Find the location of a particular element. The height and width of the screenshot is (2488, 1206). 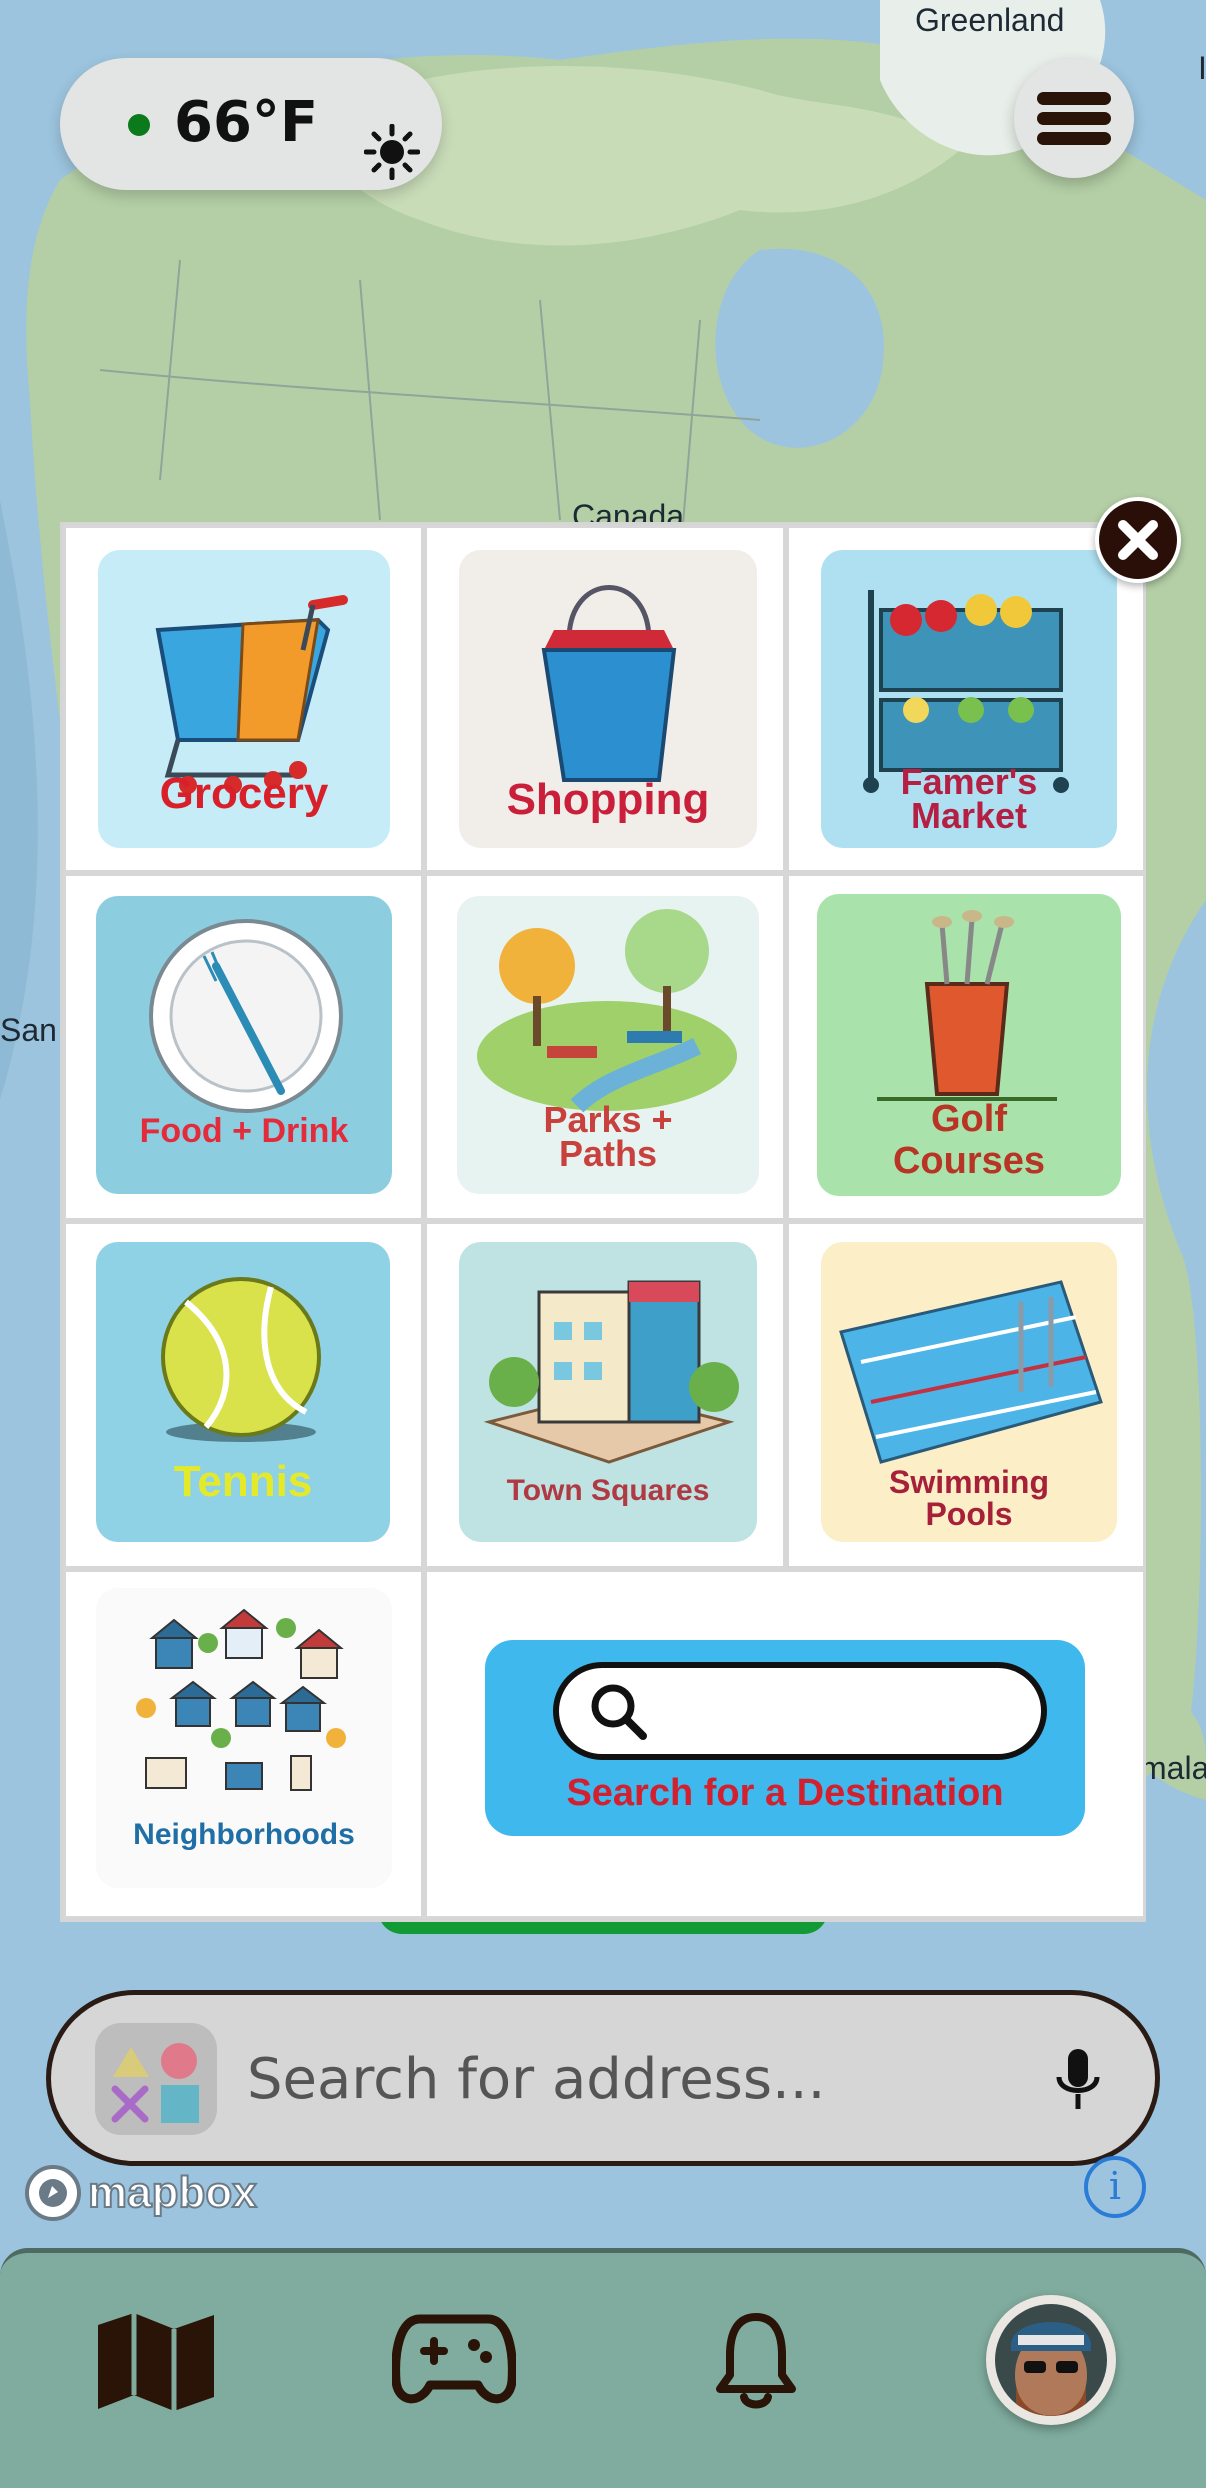

category-food-drink: Food + Drink is located at coordinates (243, 1047).